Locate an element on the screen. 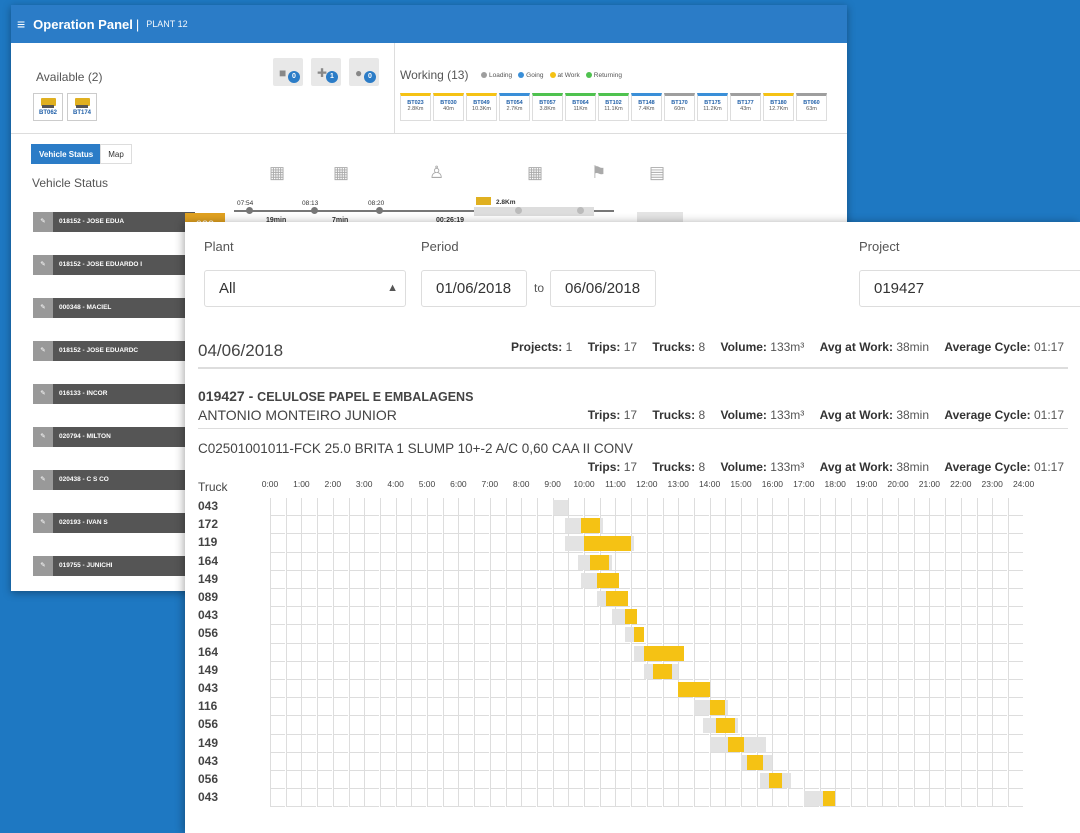  vehicle-row: ✎019755 - JUNICHI› is located at coordinates (114, 566).